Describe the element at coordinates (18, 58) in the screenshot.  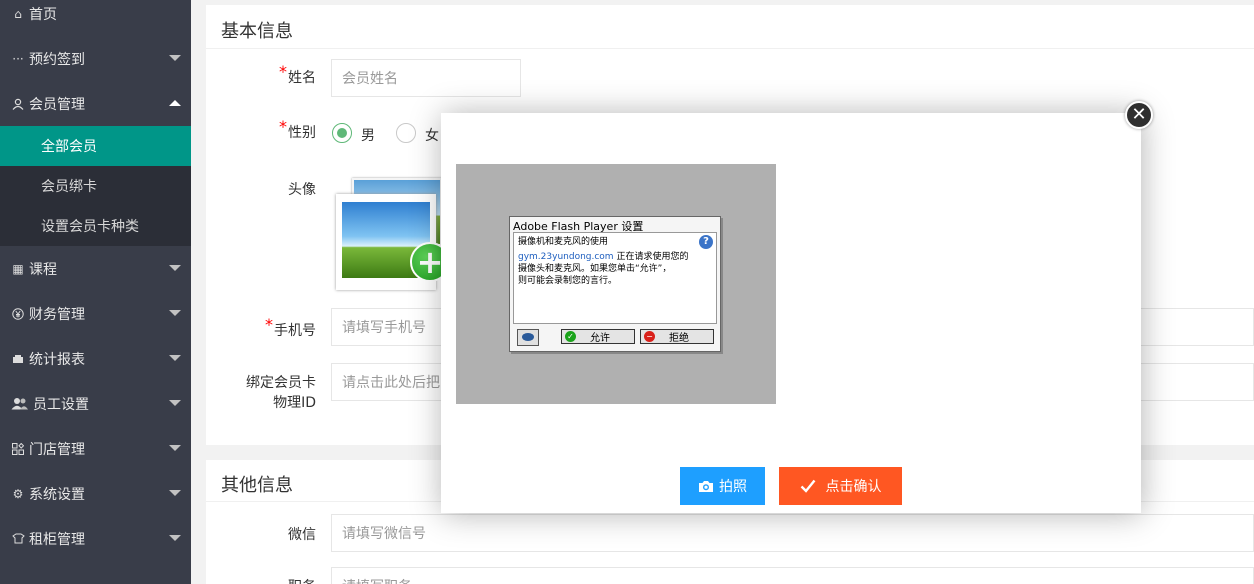
I see `ellipsis-icon: ···` at that location.